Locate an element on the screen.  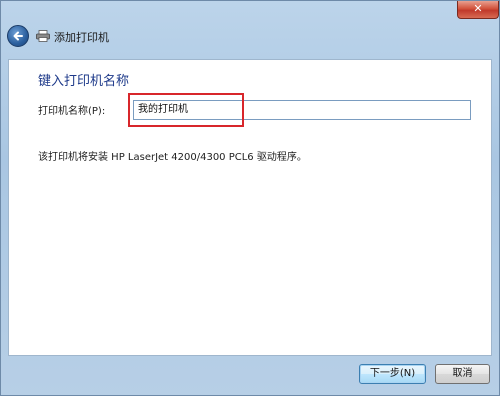
back-arrow-icon is located at coordinates (18, 36).